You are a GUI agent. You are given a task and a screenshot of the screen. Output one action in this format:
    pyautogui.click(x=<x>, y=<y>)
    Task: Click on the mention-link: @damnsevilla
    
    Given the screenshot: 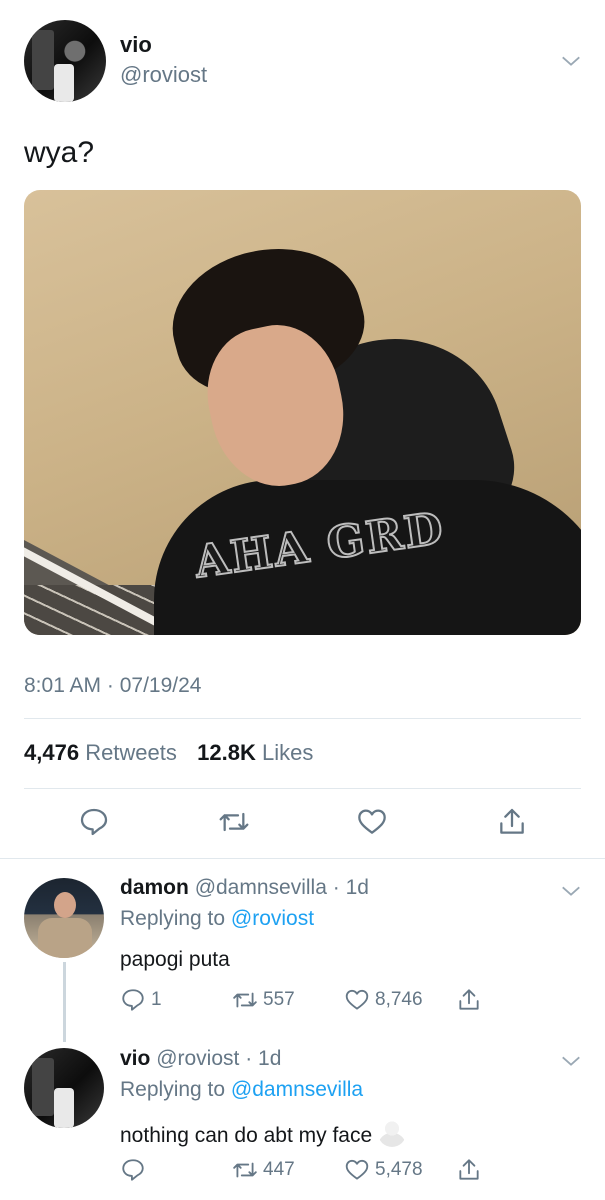 What is the action you would take?
    pyautogui.click(x=297, y=1089)
    